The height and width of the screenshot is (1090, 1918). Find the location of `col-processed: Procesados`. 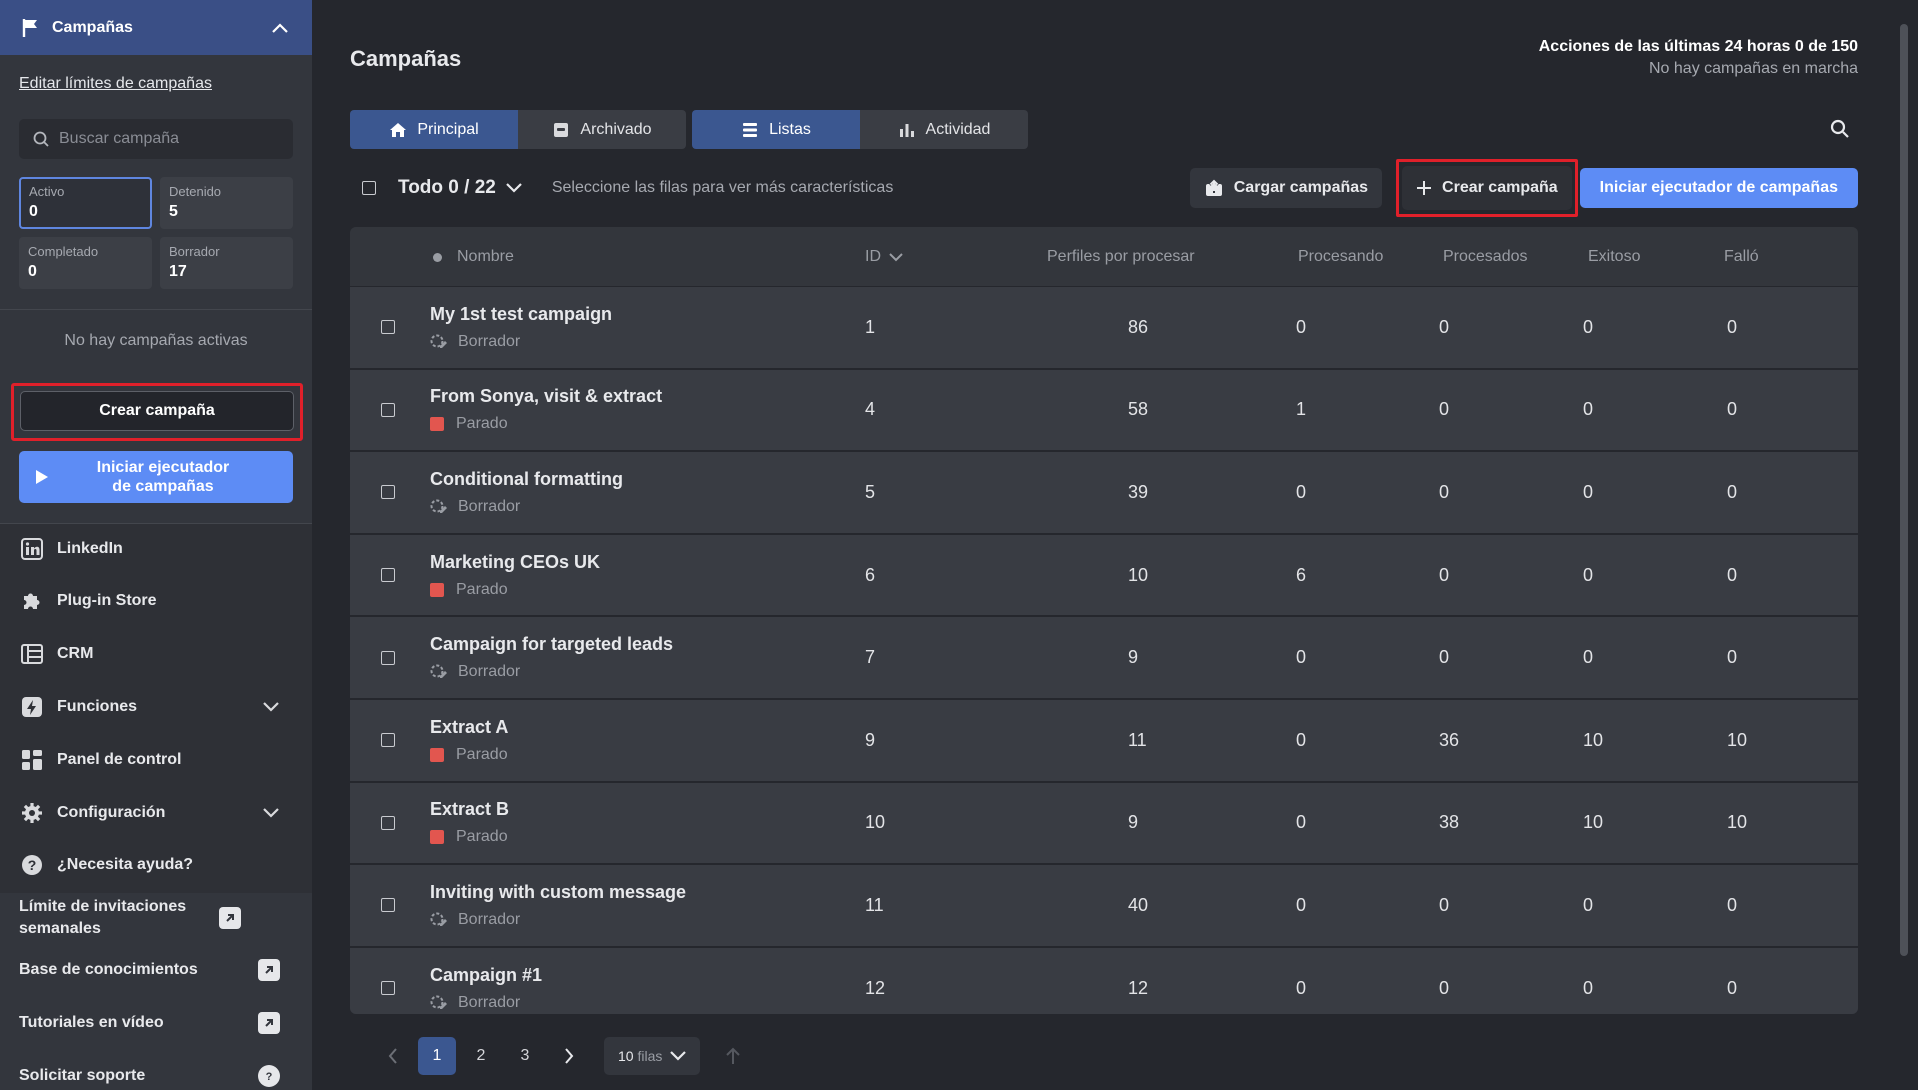

col-processed: Procesados is located at coordinates (1485, 257).